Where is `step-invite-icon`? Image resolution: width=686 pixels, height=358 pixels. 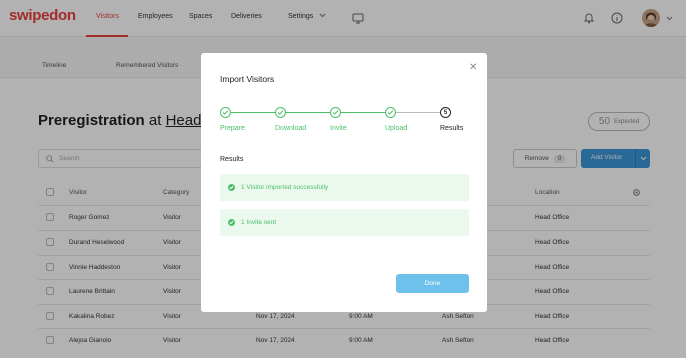 step-invite-icon is located at coordinates (335, 112).